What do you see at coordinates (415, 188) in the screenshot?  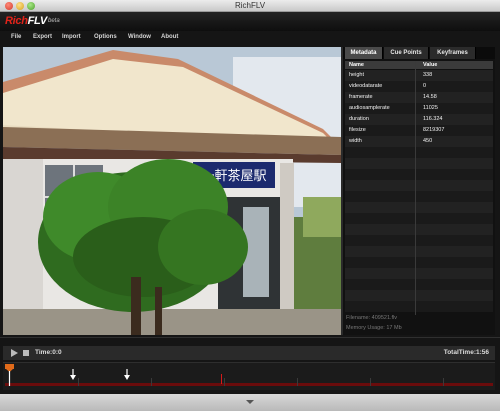 I see `column-divider` at bounding box center [415, 188].